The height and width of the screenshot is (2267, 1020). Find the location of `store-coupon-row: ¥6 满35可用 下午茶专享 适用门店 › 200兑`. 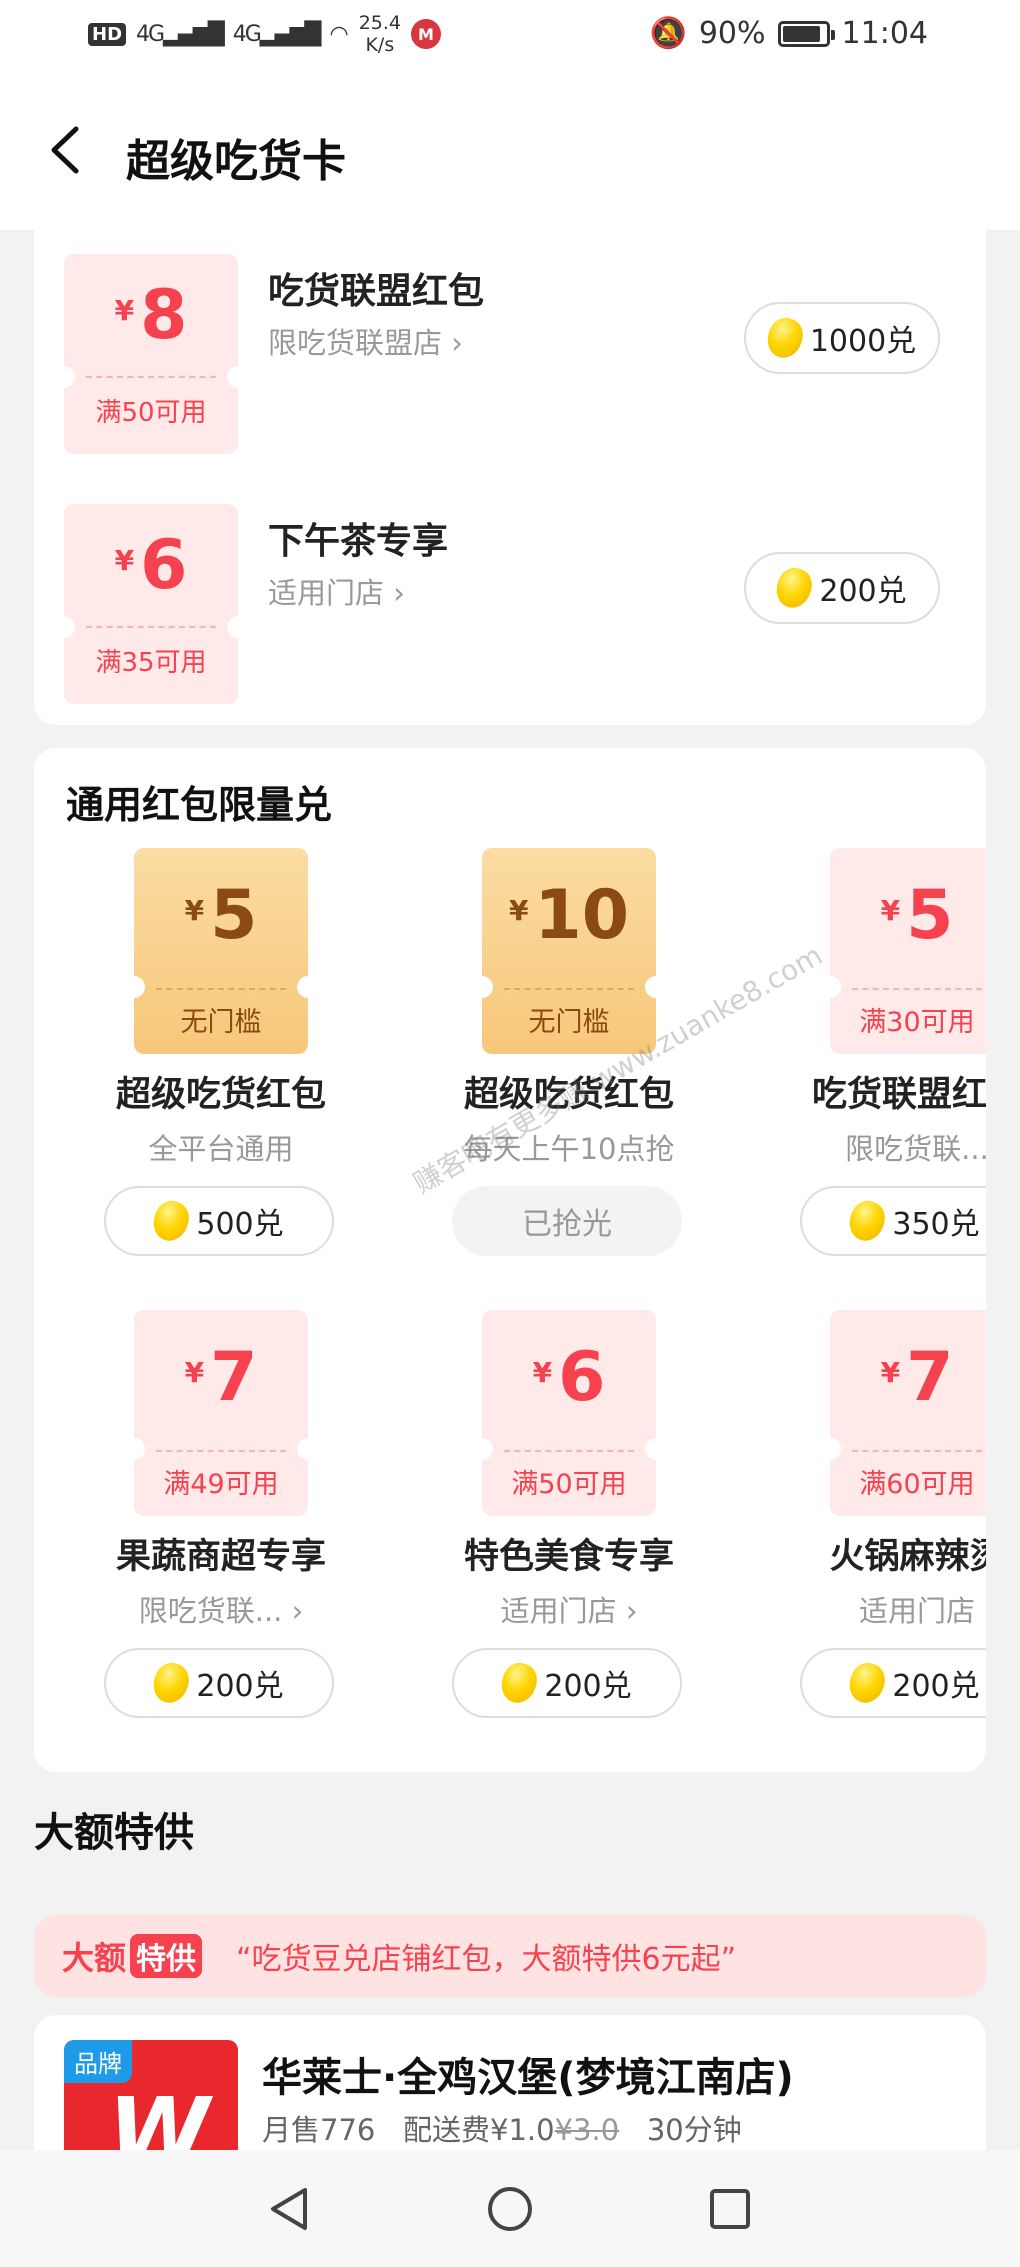

store-coupon-row: ¥6 满35可用 下午茶专享 适用门店 › 200兑 is located at coordinates (510, 598).